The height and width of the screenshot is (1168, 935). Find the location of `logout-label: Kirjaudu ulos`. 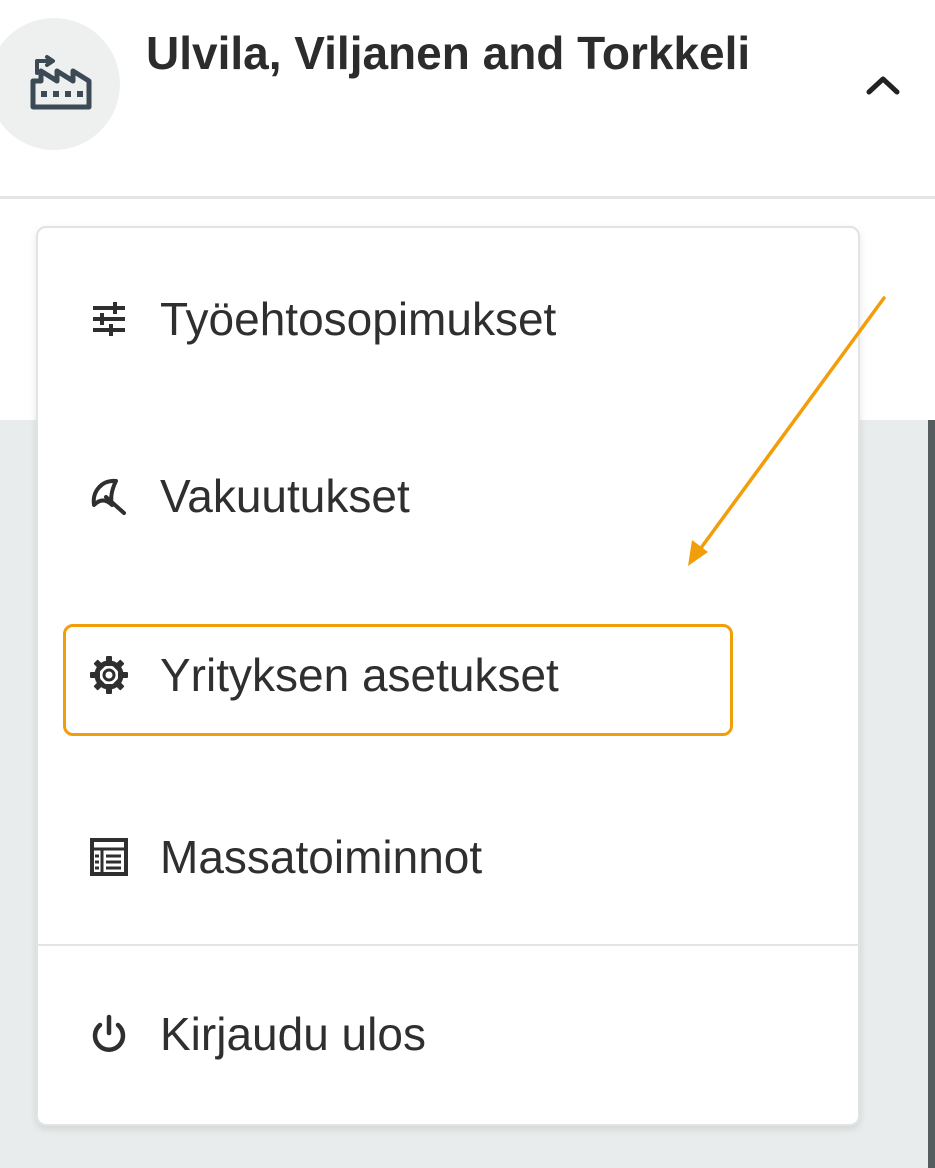

logout-label: Kirjaudu ulos is located at coordinates (293, 1034).